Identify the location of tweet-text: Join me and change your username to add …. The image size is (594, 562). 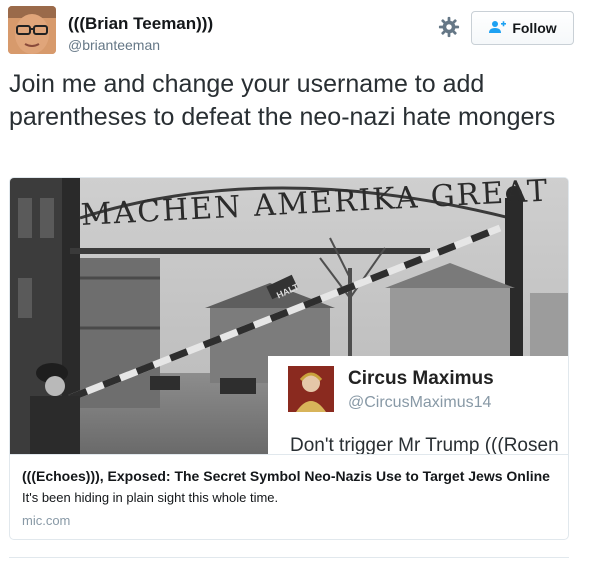
(282, 100).